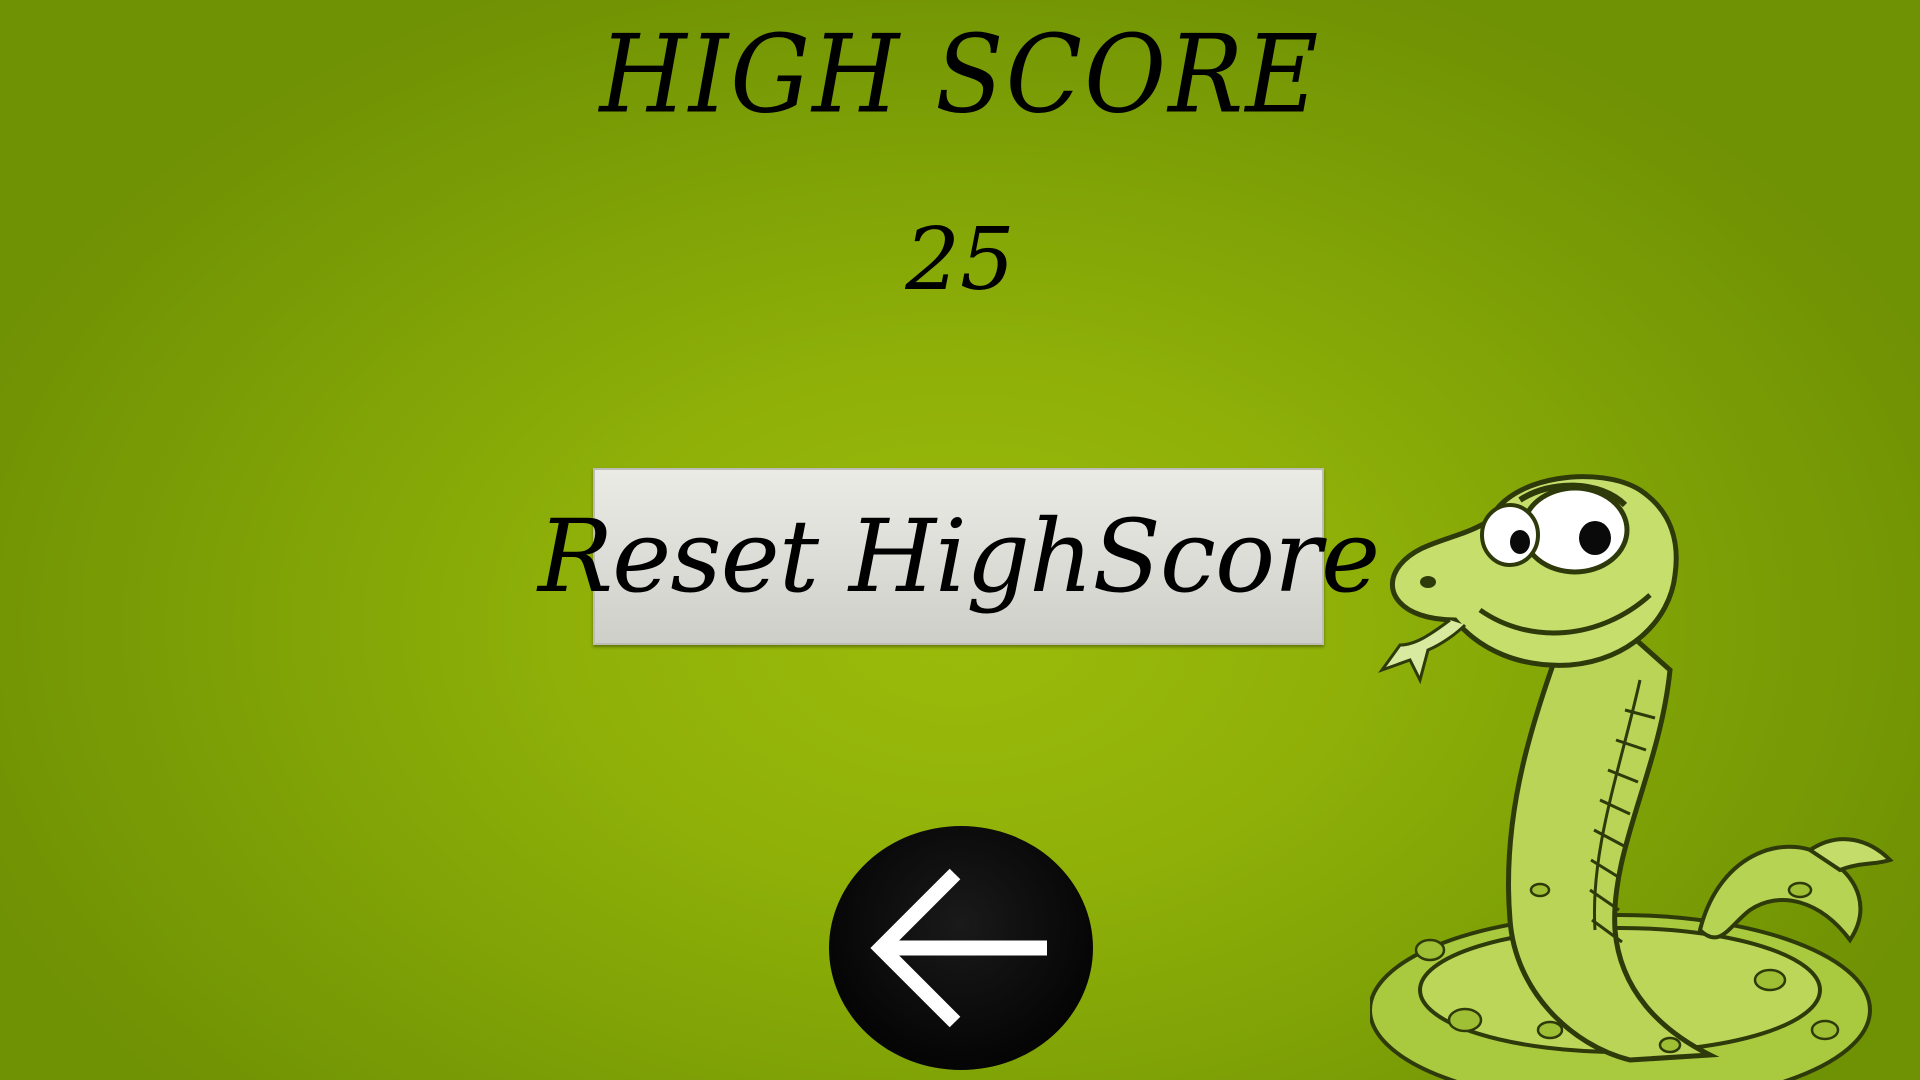 The height and width of the screenshot is (1080, 1920). I want to click on arrow-left-icon, so click(958, 948).